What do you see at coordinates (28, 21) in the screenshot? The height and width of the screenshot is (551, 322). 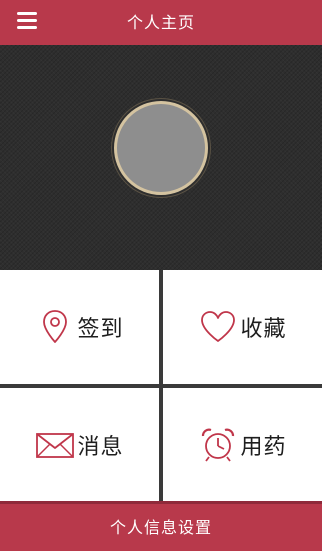 I see `menu-button` at bounding box center [28, 21].